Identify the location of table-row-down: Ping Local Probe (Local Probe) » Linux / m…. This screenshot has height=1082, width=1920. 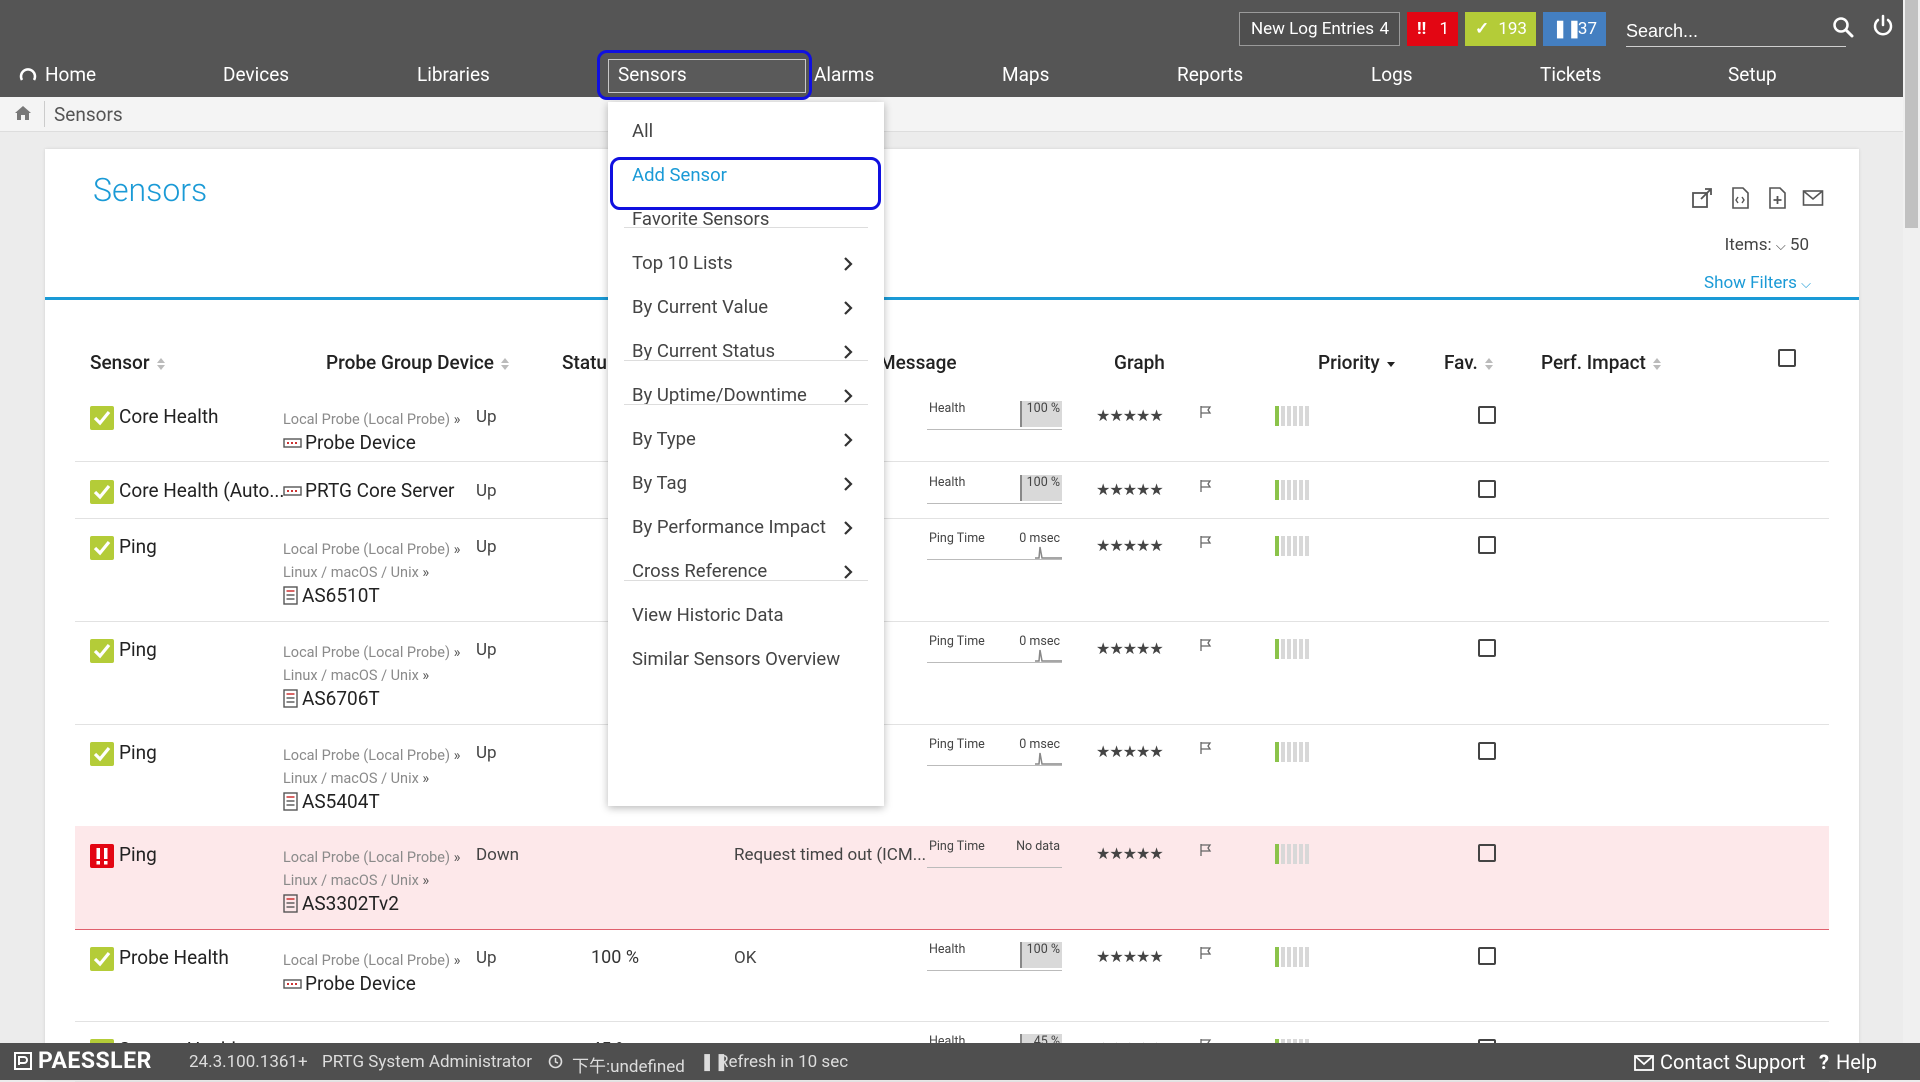
(952, 878).